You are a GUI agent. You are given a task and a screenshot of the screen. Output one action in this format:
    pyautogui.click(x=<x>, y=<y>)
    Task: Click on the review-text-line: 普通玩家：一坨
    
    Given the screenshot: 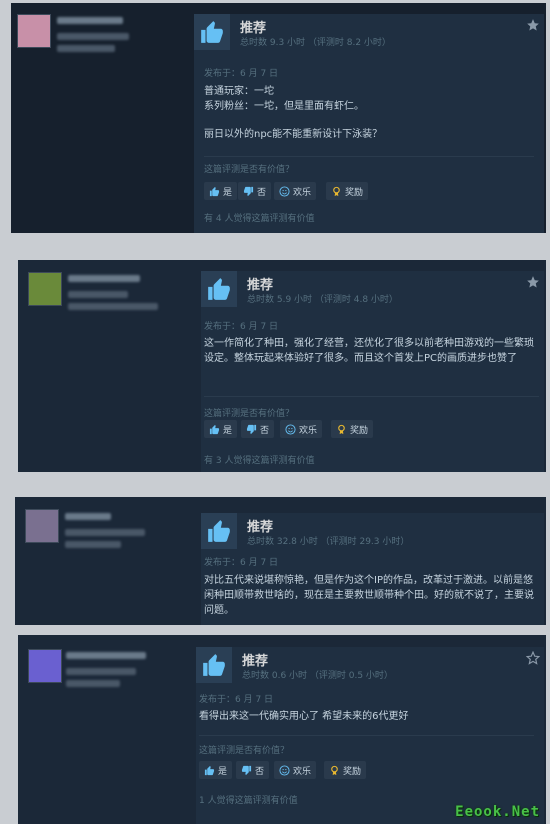 What is the action you would take?
    pyautogui.click(x=239, y=91)
    